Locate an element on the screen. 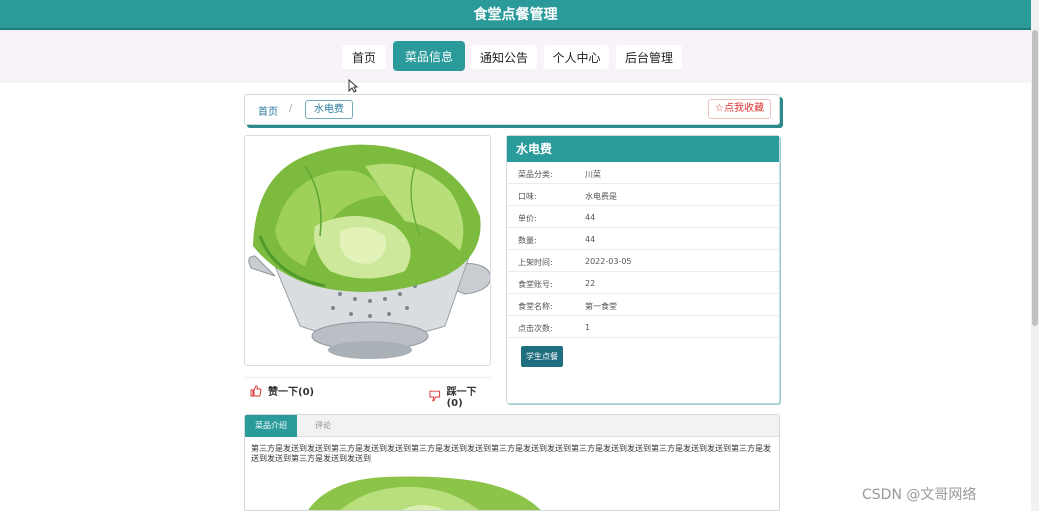  info-key: 数量: is located at coordinates (527, 240).